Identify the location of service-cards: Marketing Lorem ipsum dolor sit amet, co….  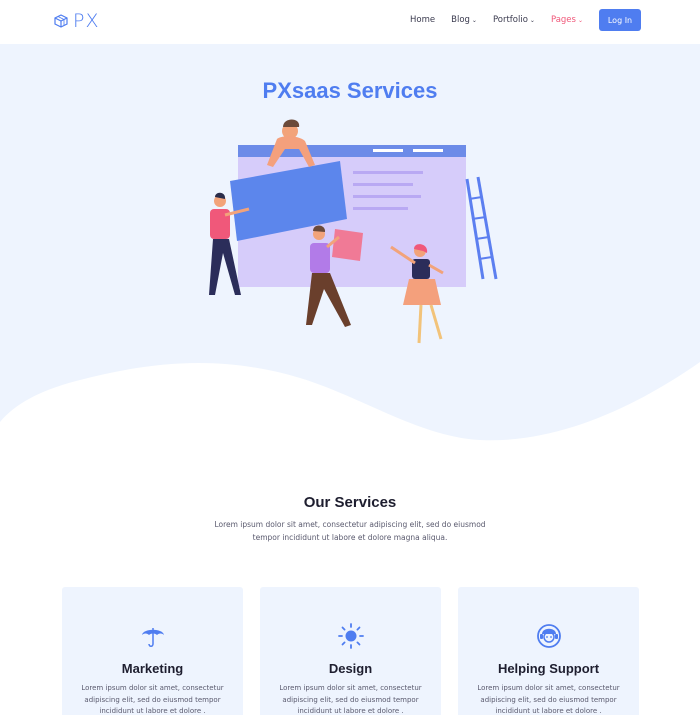
(351, 651).